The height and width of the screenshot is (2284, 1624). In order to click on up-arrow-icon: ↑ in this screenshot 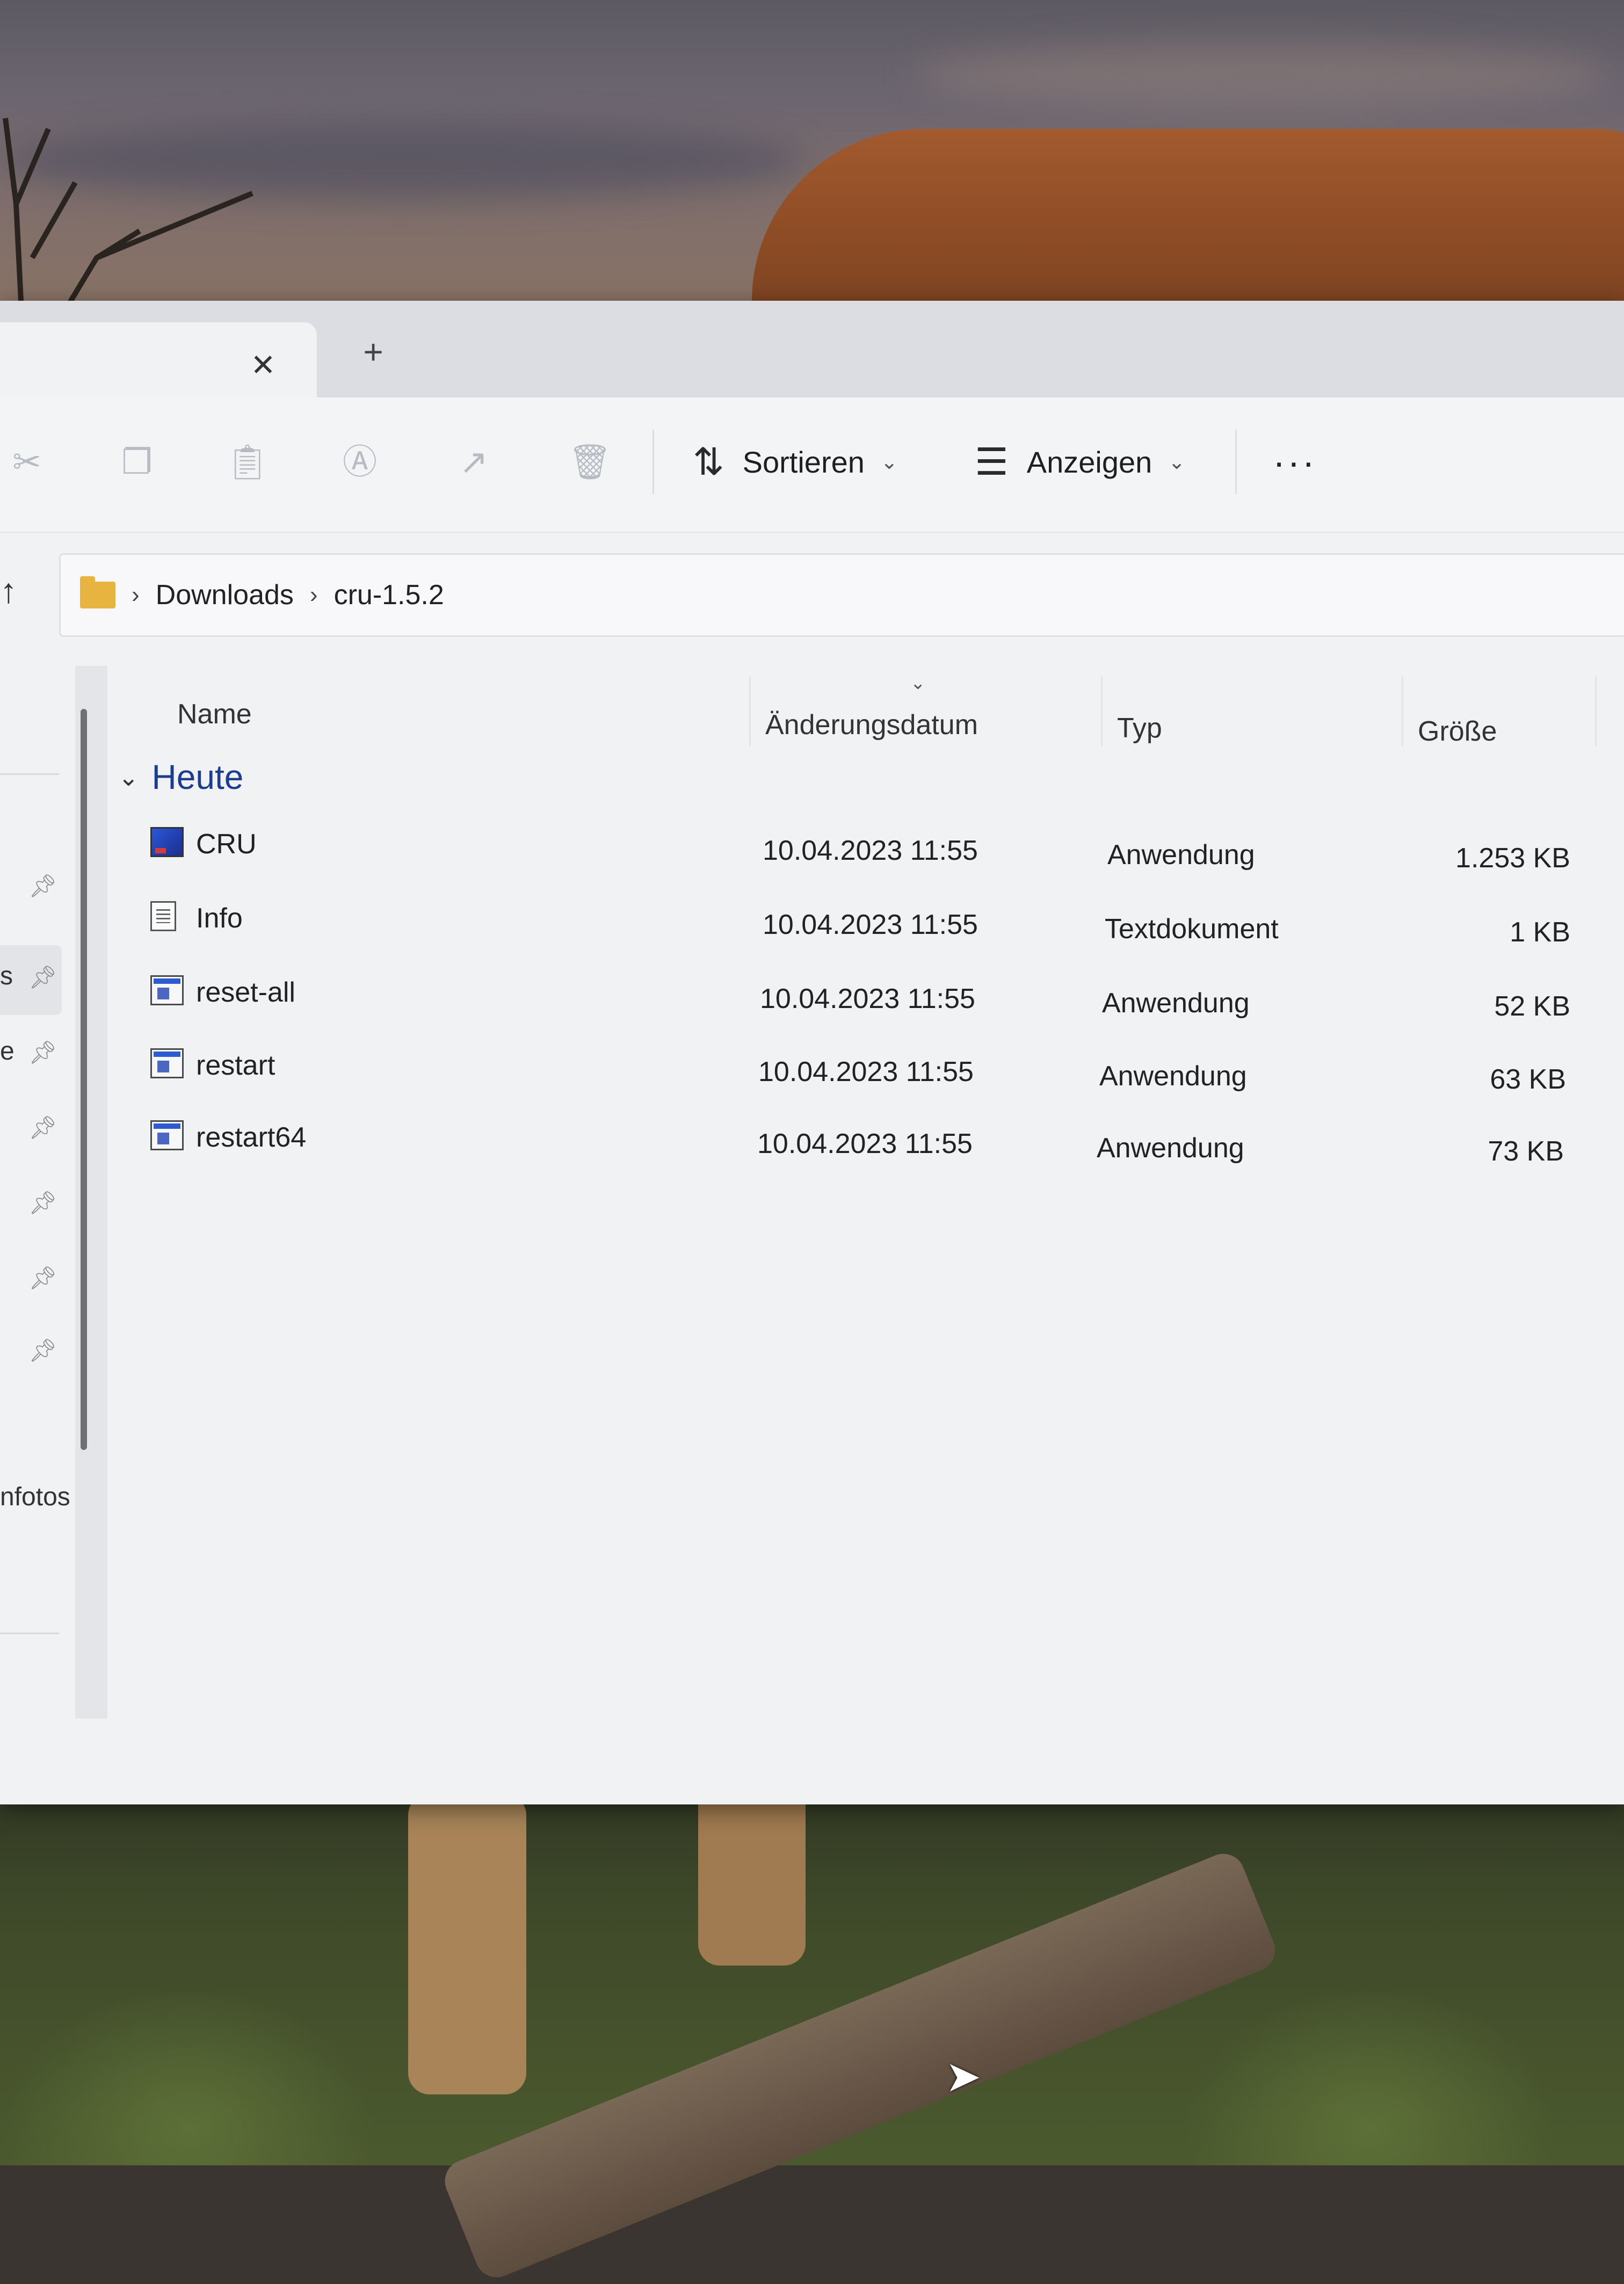, I will do `click(16, 590)`.